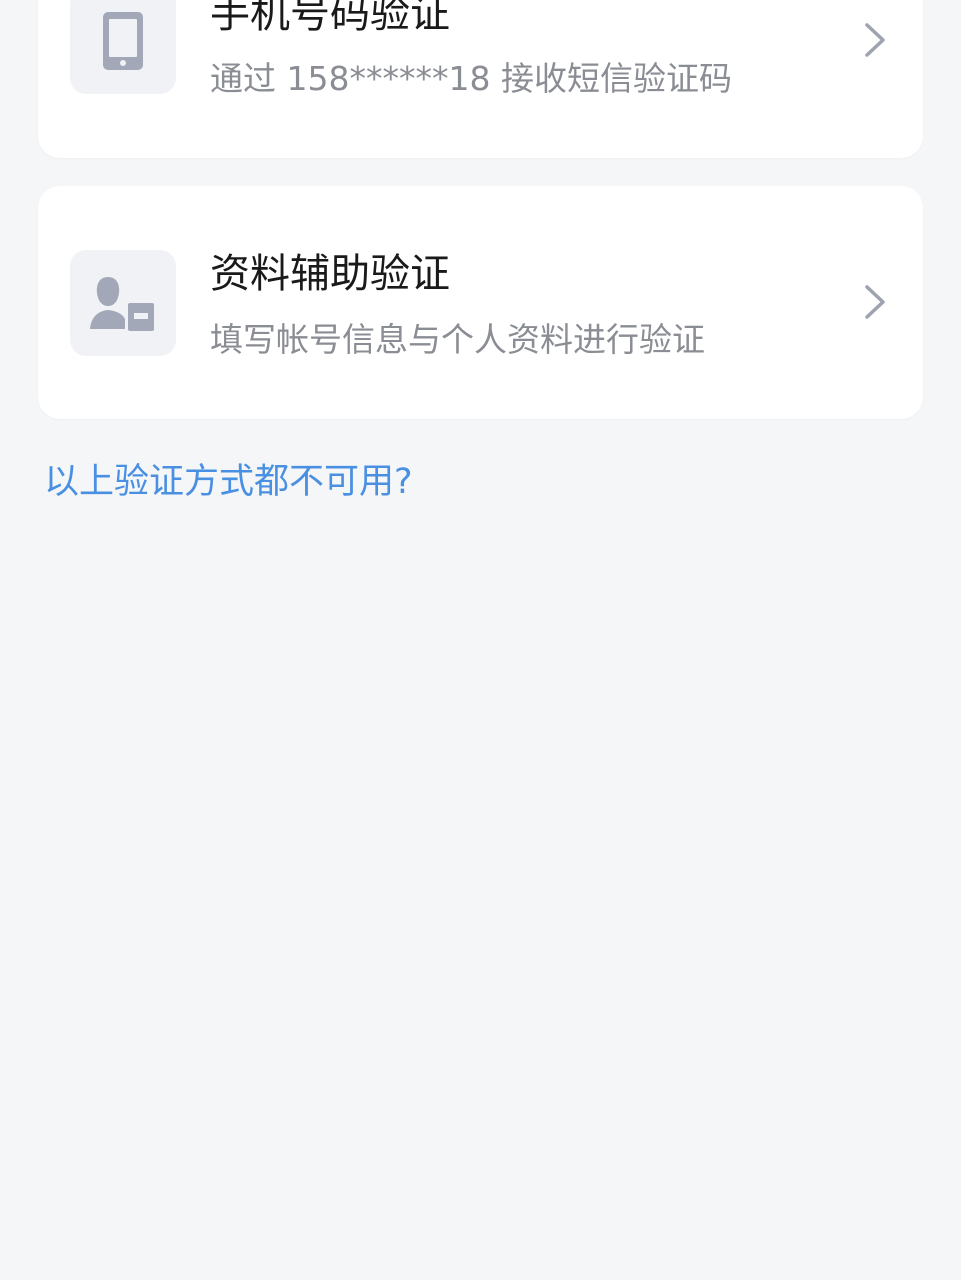 Image resolution: width=961 pixels, height=1280 pixels. I want to click on phone-icon-box, so click(123, 47).